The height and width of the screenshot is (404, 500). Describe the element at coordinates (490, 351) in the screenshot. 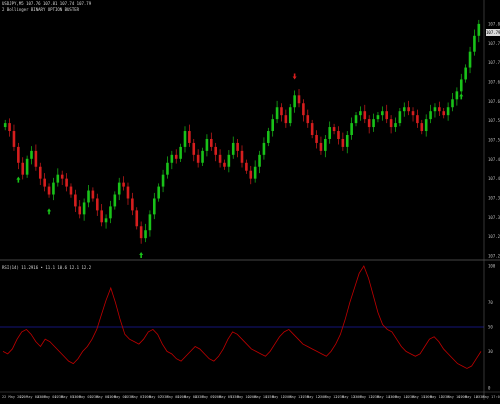

I see `rsi-tick-label: 30` at that location.